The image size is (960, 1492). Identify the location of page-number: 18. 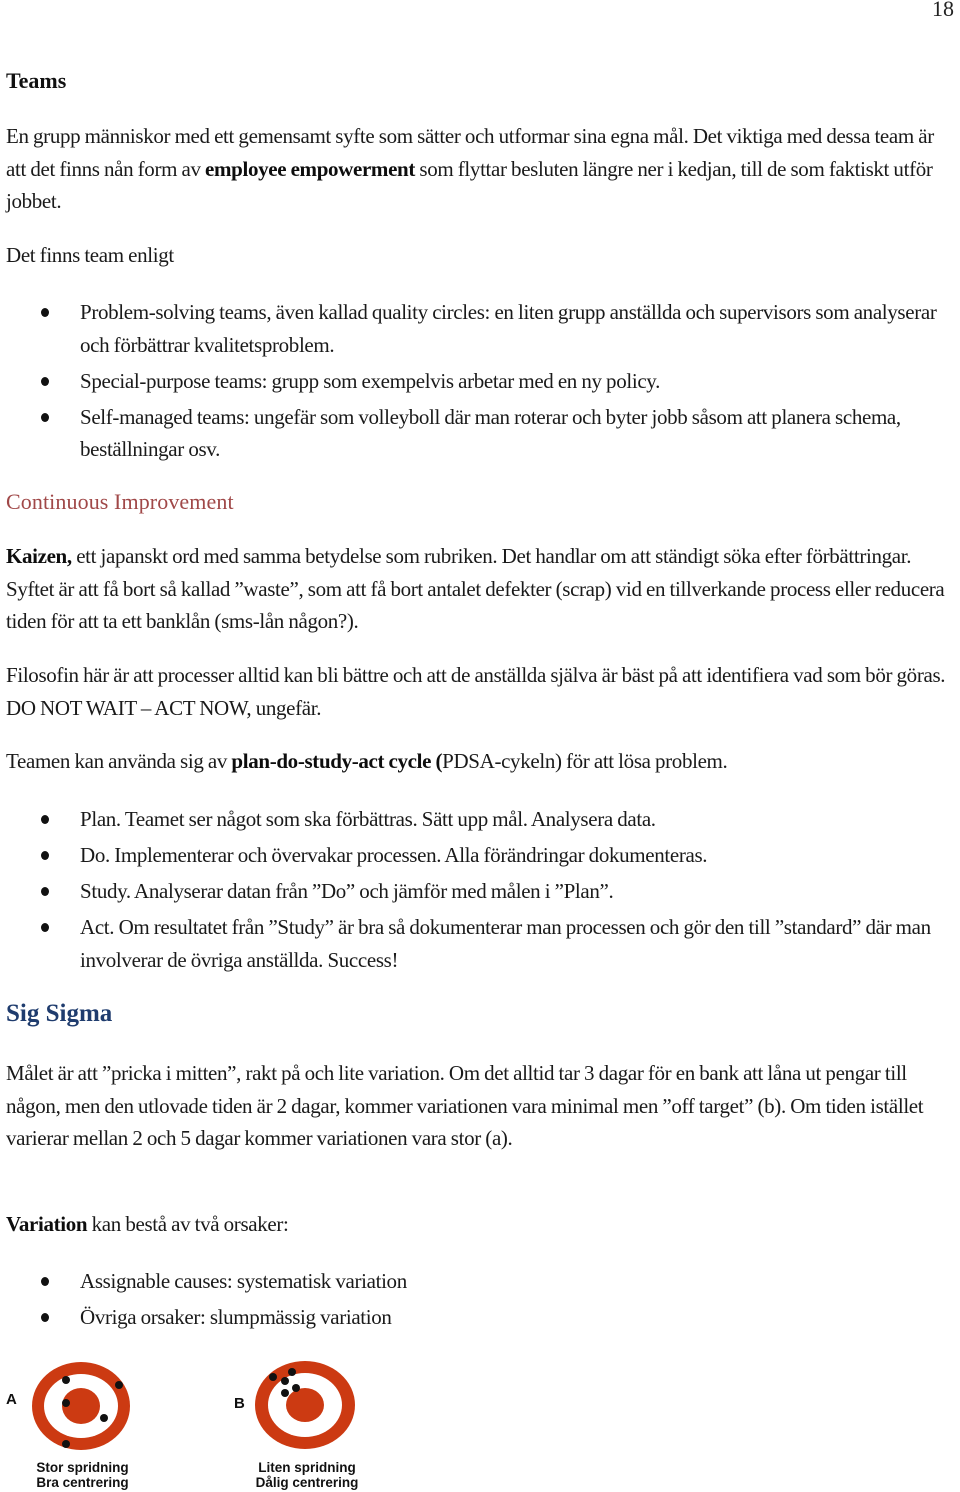
(943, 10).